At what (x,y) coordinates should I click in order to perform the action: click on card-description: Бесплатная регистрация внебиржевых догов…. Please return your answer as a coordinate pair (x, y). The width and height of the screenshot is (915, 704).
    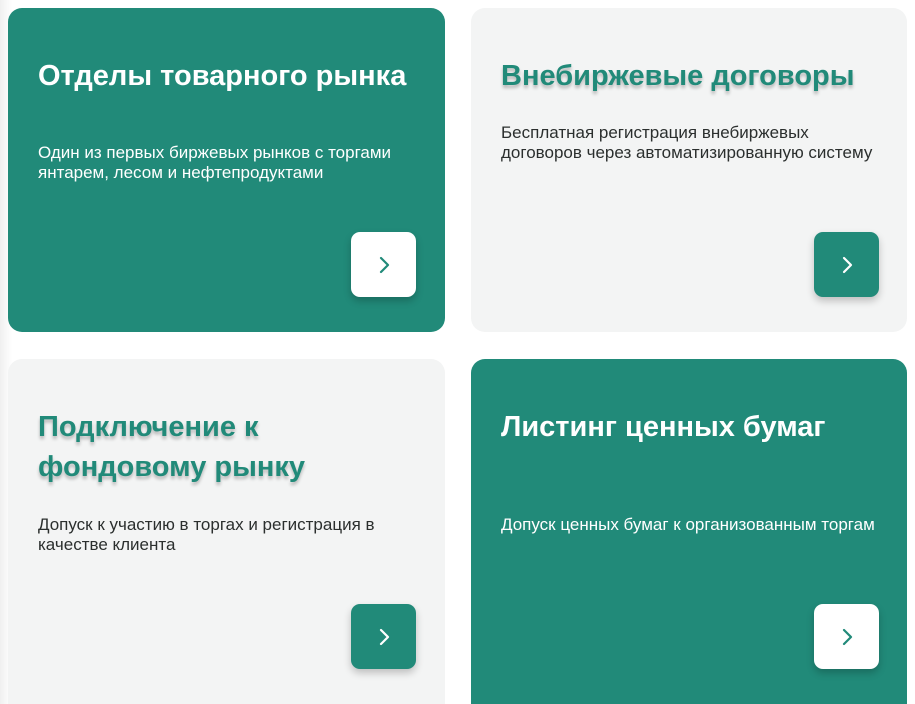
    Looking at the image, I should click on (687, 142).